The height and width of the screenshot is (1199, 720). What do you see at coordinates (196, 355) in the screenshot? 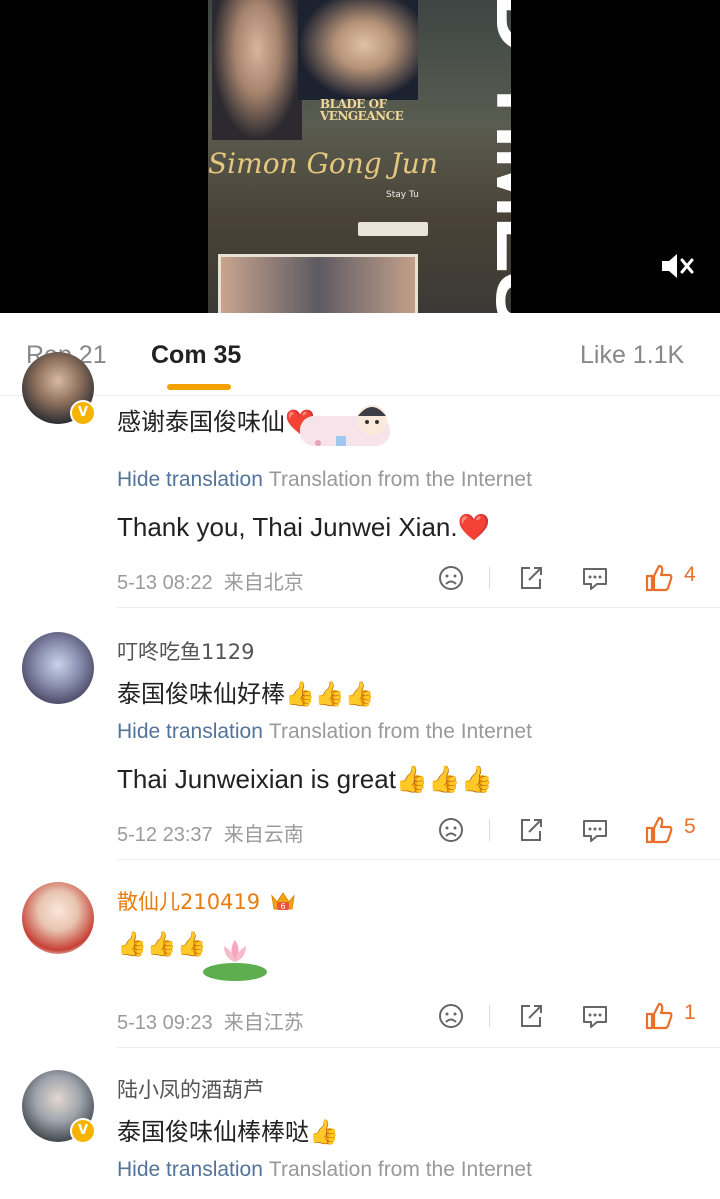
I see `tab-comments: Com 35` at bounding box center [196, 355].